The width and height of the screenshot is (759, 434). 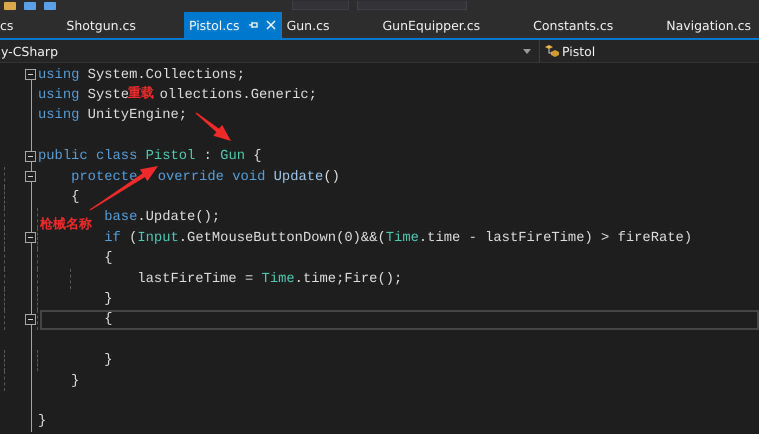 I want to click on file-tab: Constants.cs, so click(x=595, y=25).